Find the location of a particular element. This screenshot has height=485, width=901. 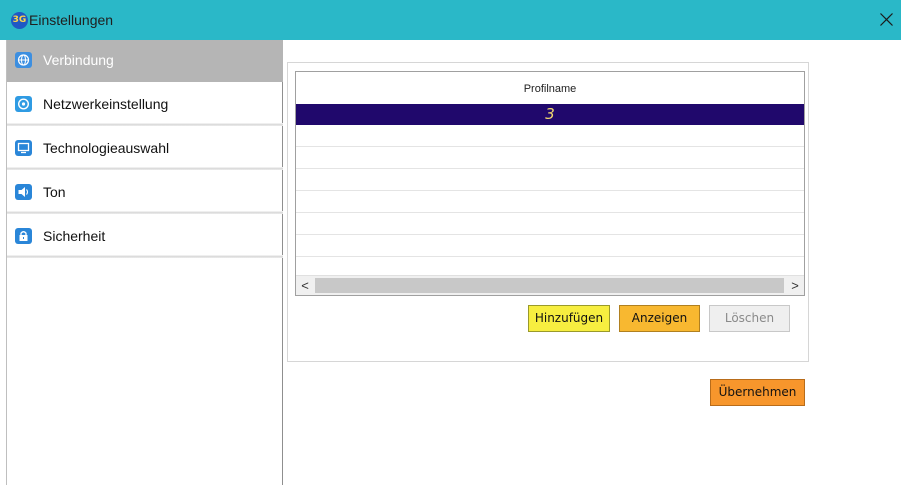

title-bar: 3G Einstellungen is located at coordinates (450, 20).